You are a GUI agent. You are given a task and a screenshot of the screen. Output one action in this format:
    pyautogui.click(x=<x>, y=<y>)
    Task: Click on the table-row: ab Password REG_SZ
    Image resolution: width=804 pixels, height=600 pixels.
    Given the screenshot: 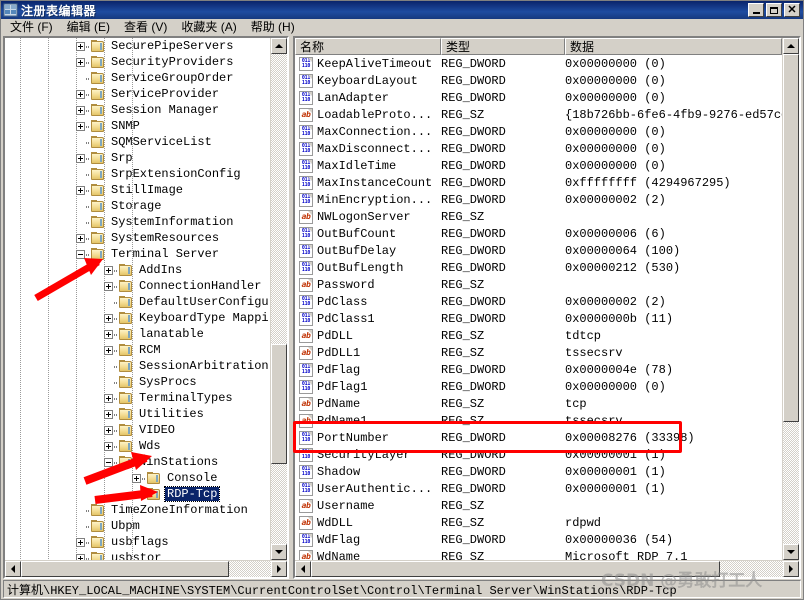 What is the action you would take?
    pyautogui.click(x=538, y=284)
    